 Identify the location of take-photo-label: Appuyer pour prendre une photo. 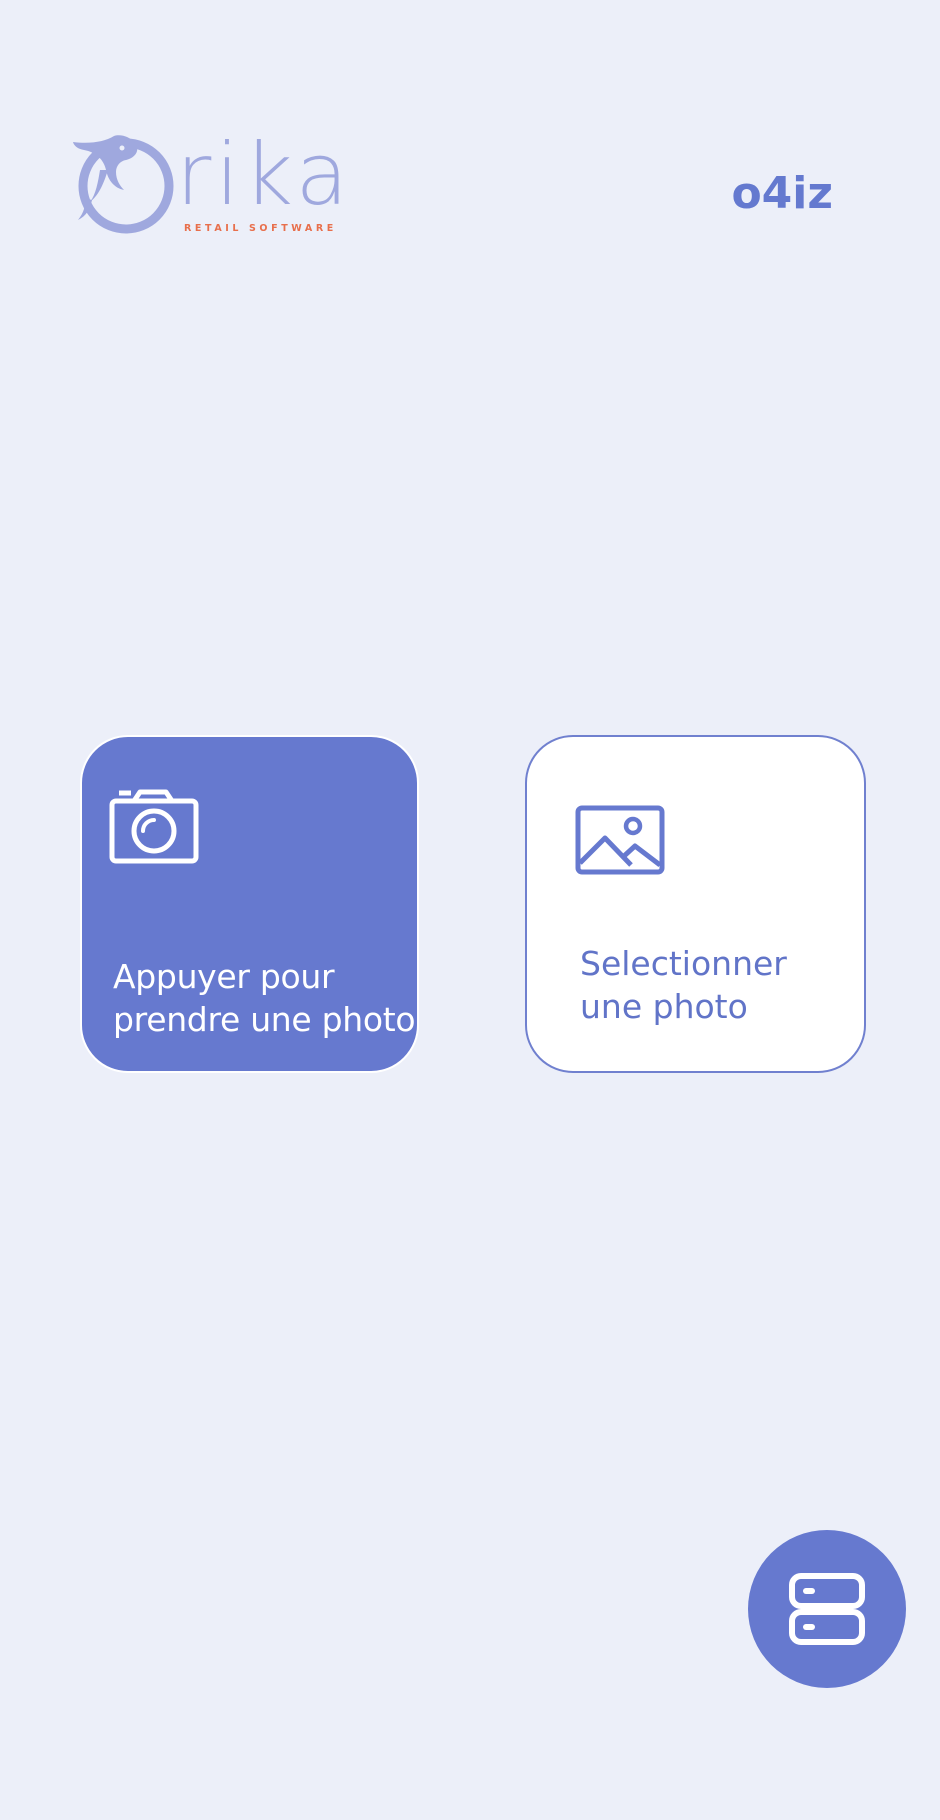
(264, 998).